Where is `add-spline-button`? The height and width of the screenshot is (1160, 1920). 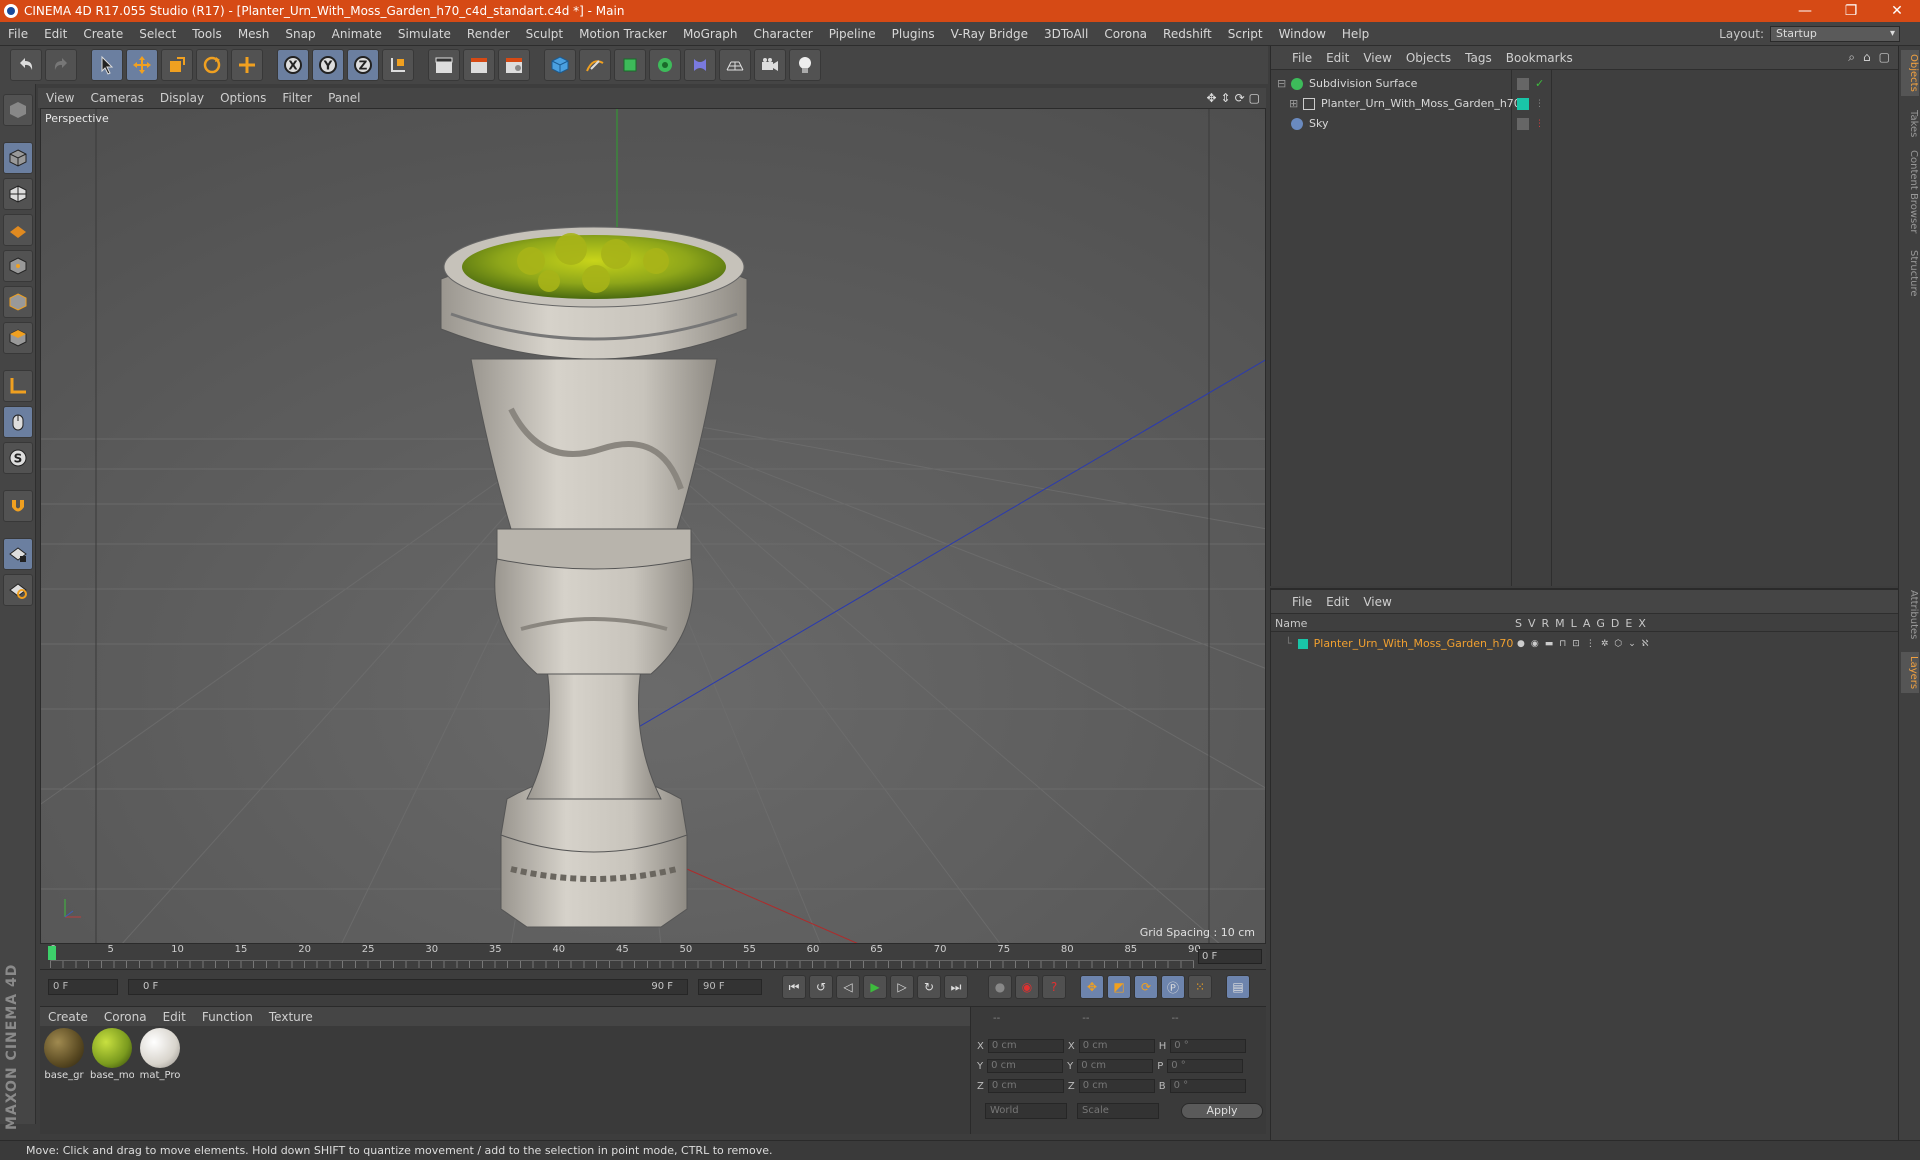
add-spline-button is located at coordinates (595, 65).